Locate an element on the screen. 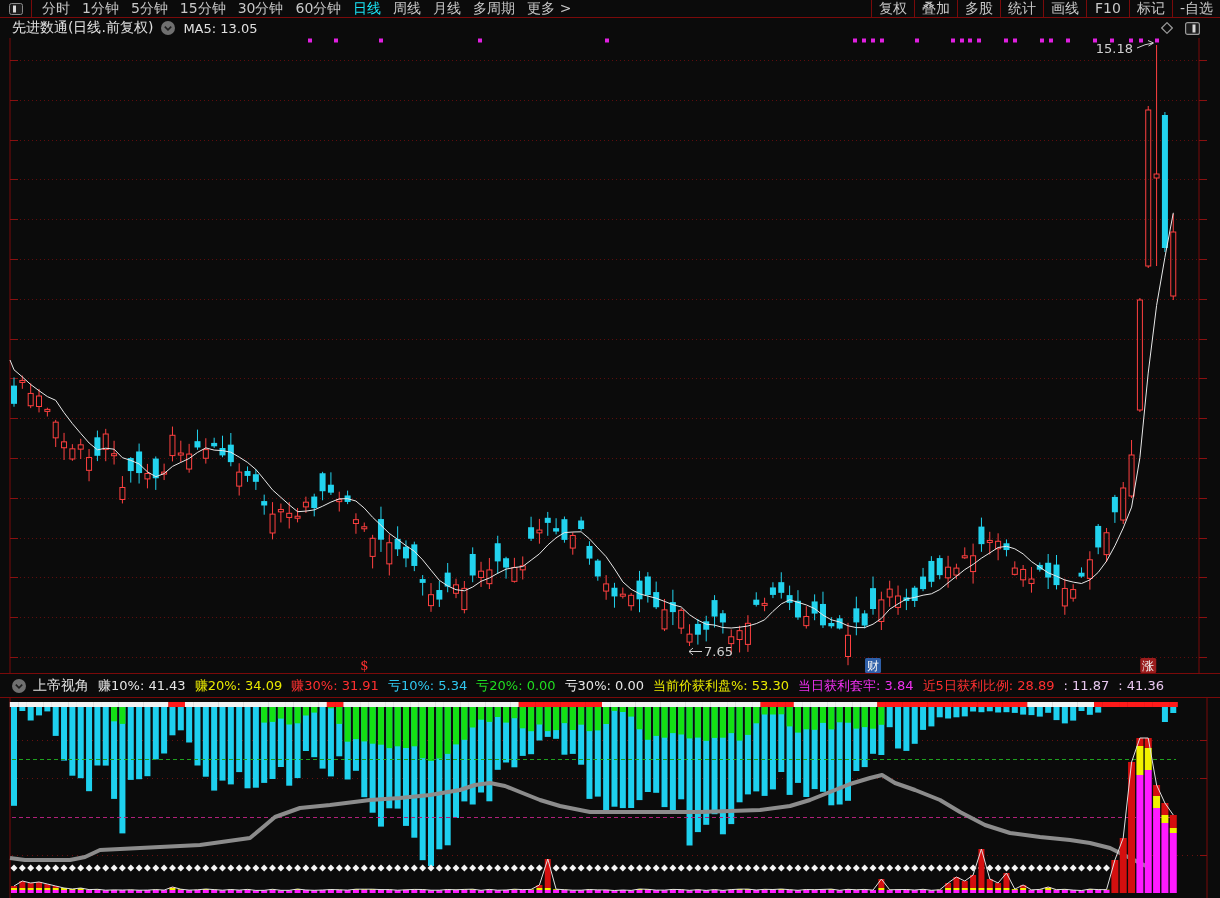 This screenshot has height=898, width=1220. toolbar-button: 统计 is located at coordinates (1021, 8).